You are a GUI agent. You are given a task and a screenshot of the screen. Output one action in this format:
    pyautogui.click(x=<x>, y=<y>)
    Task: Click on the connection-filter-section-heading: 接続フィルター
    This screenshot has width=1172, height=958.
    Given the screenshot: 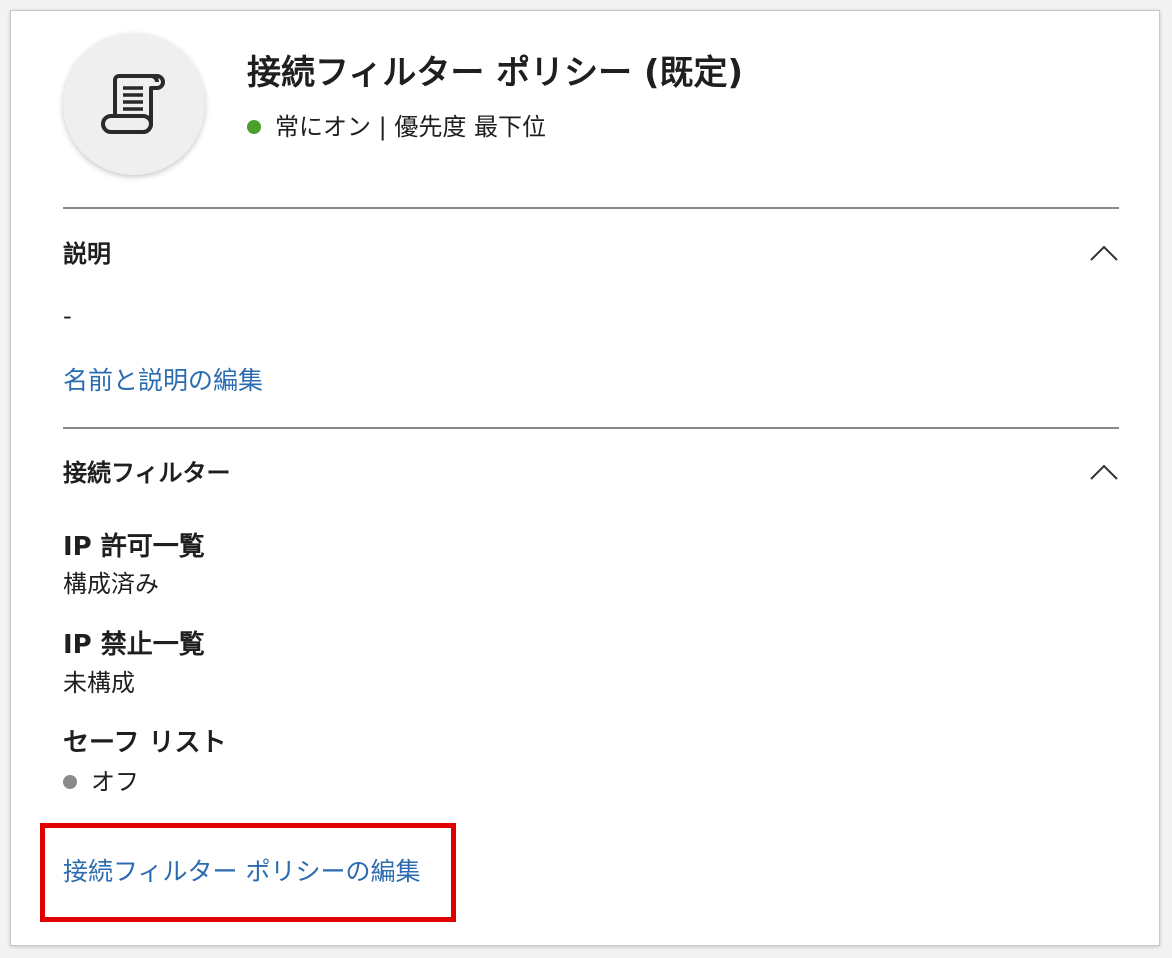 What is the action you would take?
    pyautogui.click(x=147, y=473)
    